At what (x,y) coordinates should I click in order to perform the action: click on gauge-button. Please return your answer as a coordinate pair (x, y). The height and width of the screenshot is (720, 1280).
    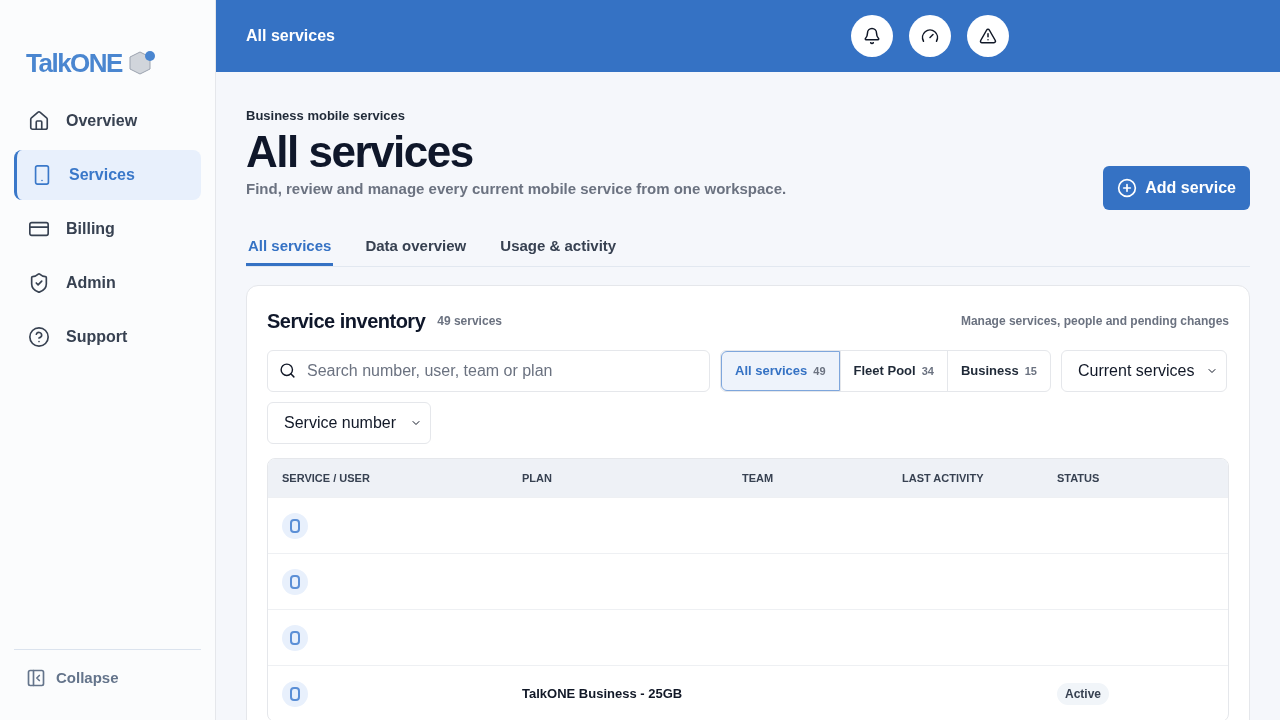
    Looking at the image, I should click on (930, 36).